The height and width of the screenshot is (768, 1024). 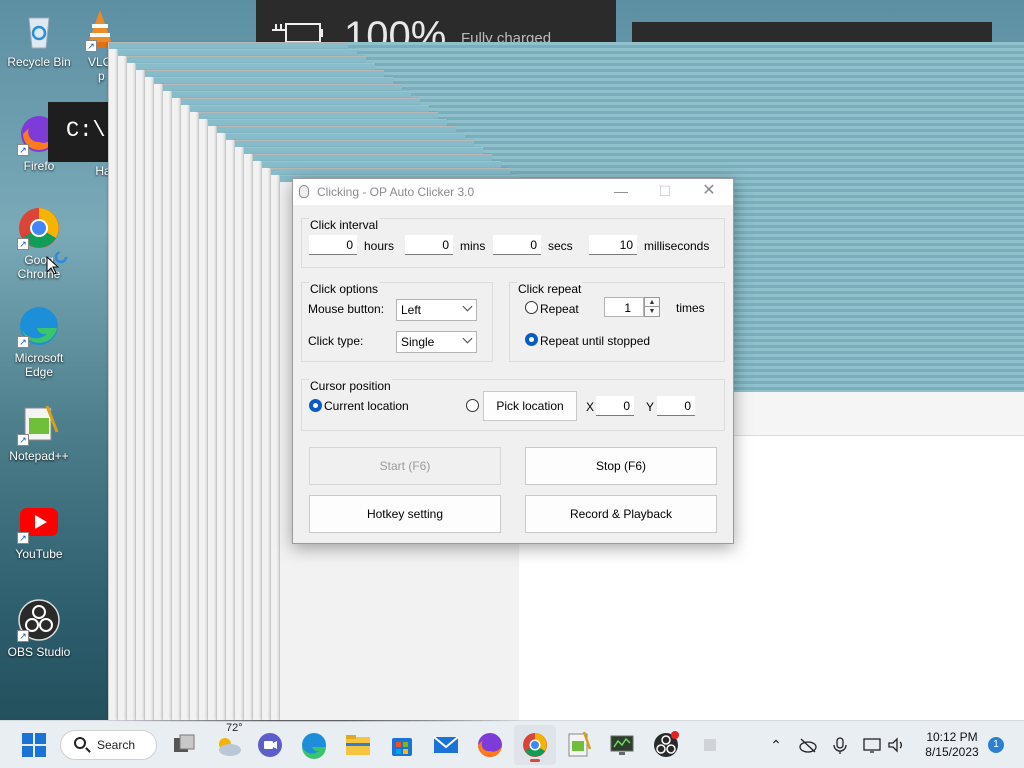 I want to click on command-prompt-window: C:\, so click(x=80, y=132).